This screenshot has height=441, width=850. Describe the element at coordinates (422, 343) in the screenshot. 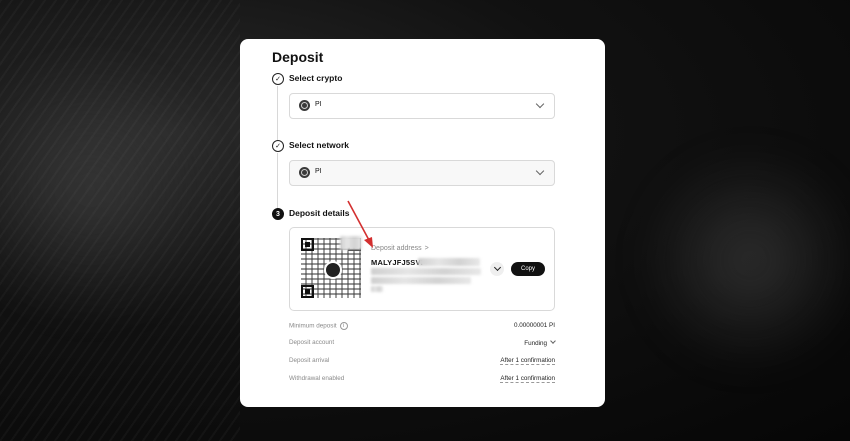

I see `deposit-account-row: Deposit account Funding` at that location.